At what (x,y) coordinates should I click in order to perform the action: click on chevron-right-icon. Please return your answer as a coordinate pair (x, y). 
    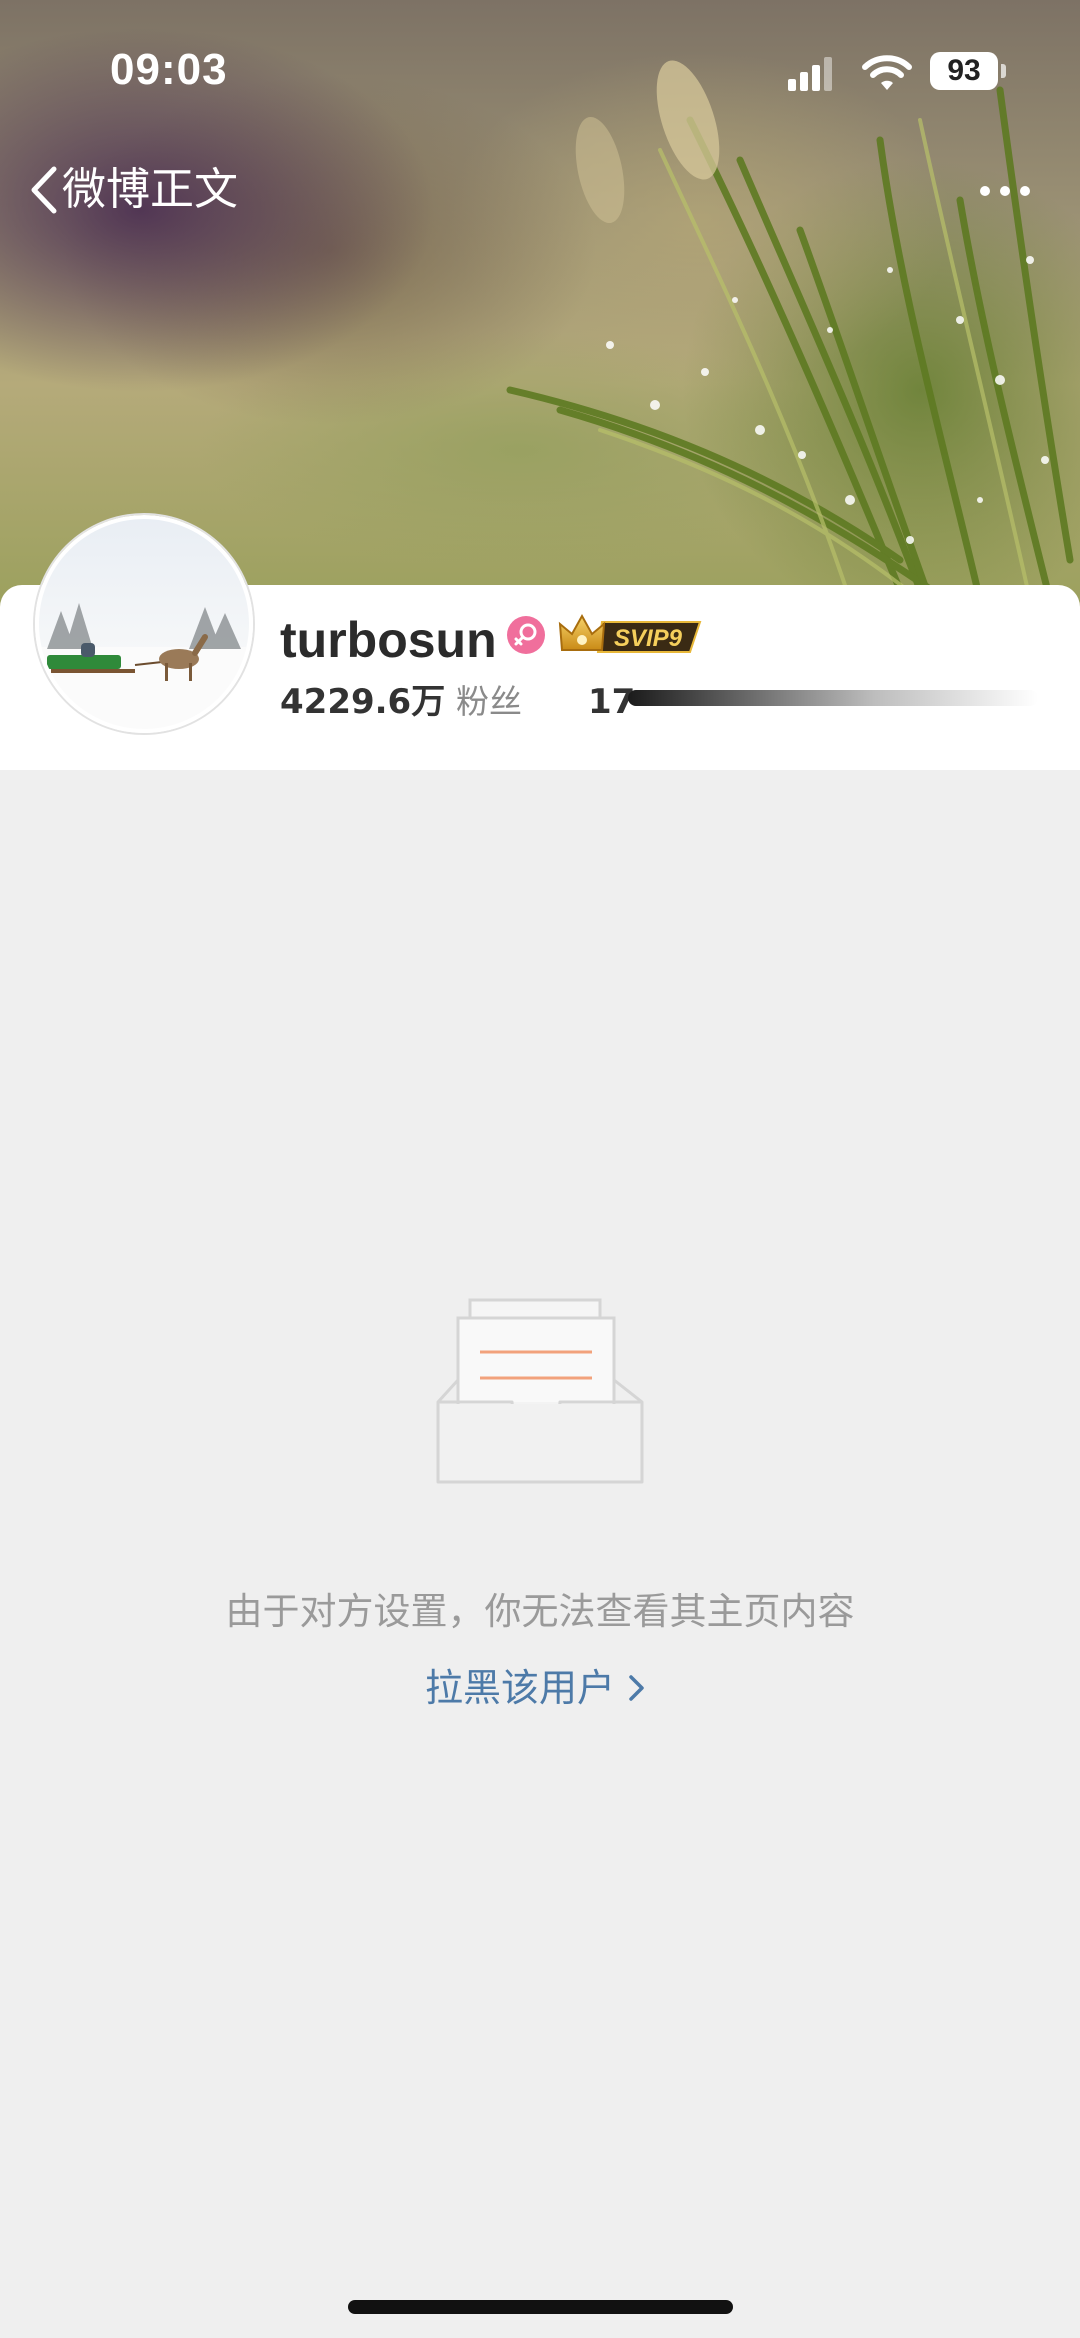
    Looking at the image, I should click on (636, 1688).